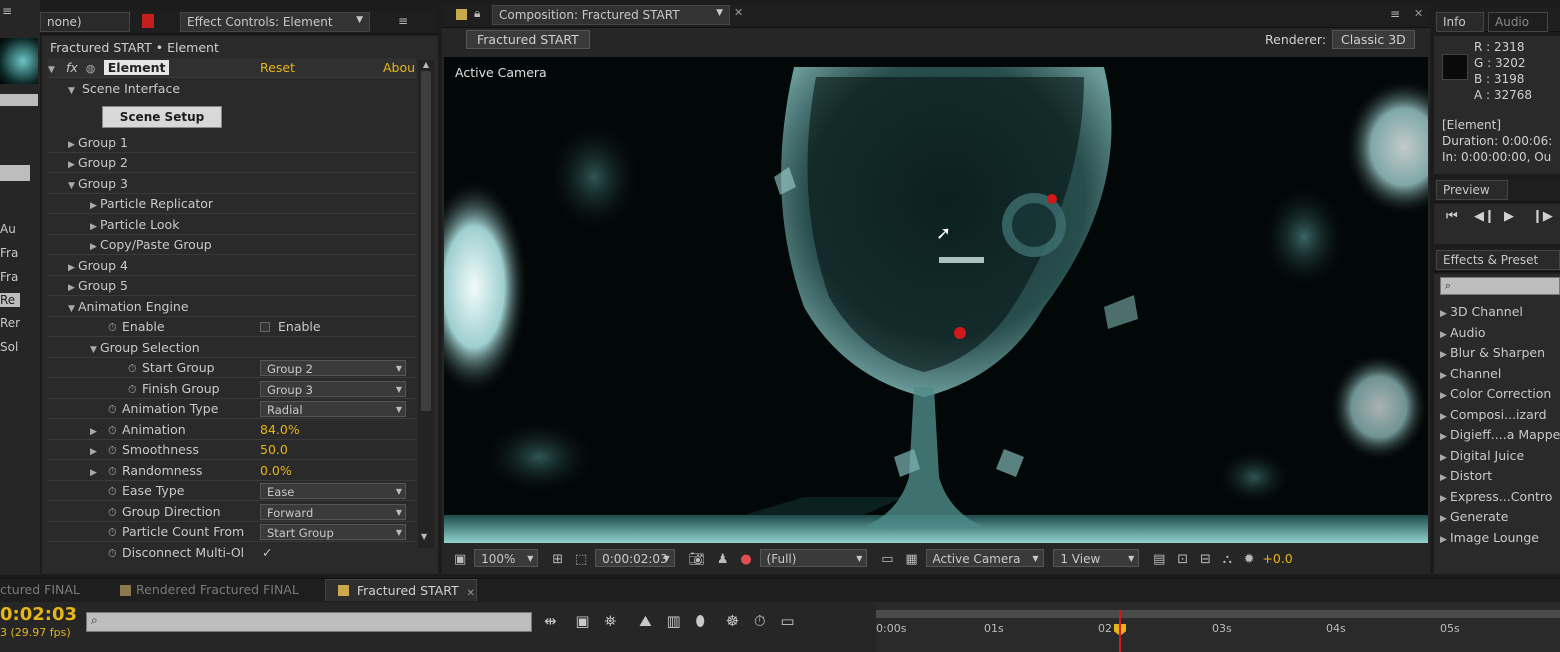 The height and width of the screenshot is (652, 1560). I want to click on param-row-disconnect: ⏱ Disconnect Multi-Ol ✓, so click(232, 553).